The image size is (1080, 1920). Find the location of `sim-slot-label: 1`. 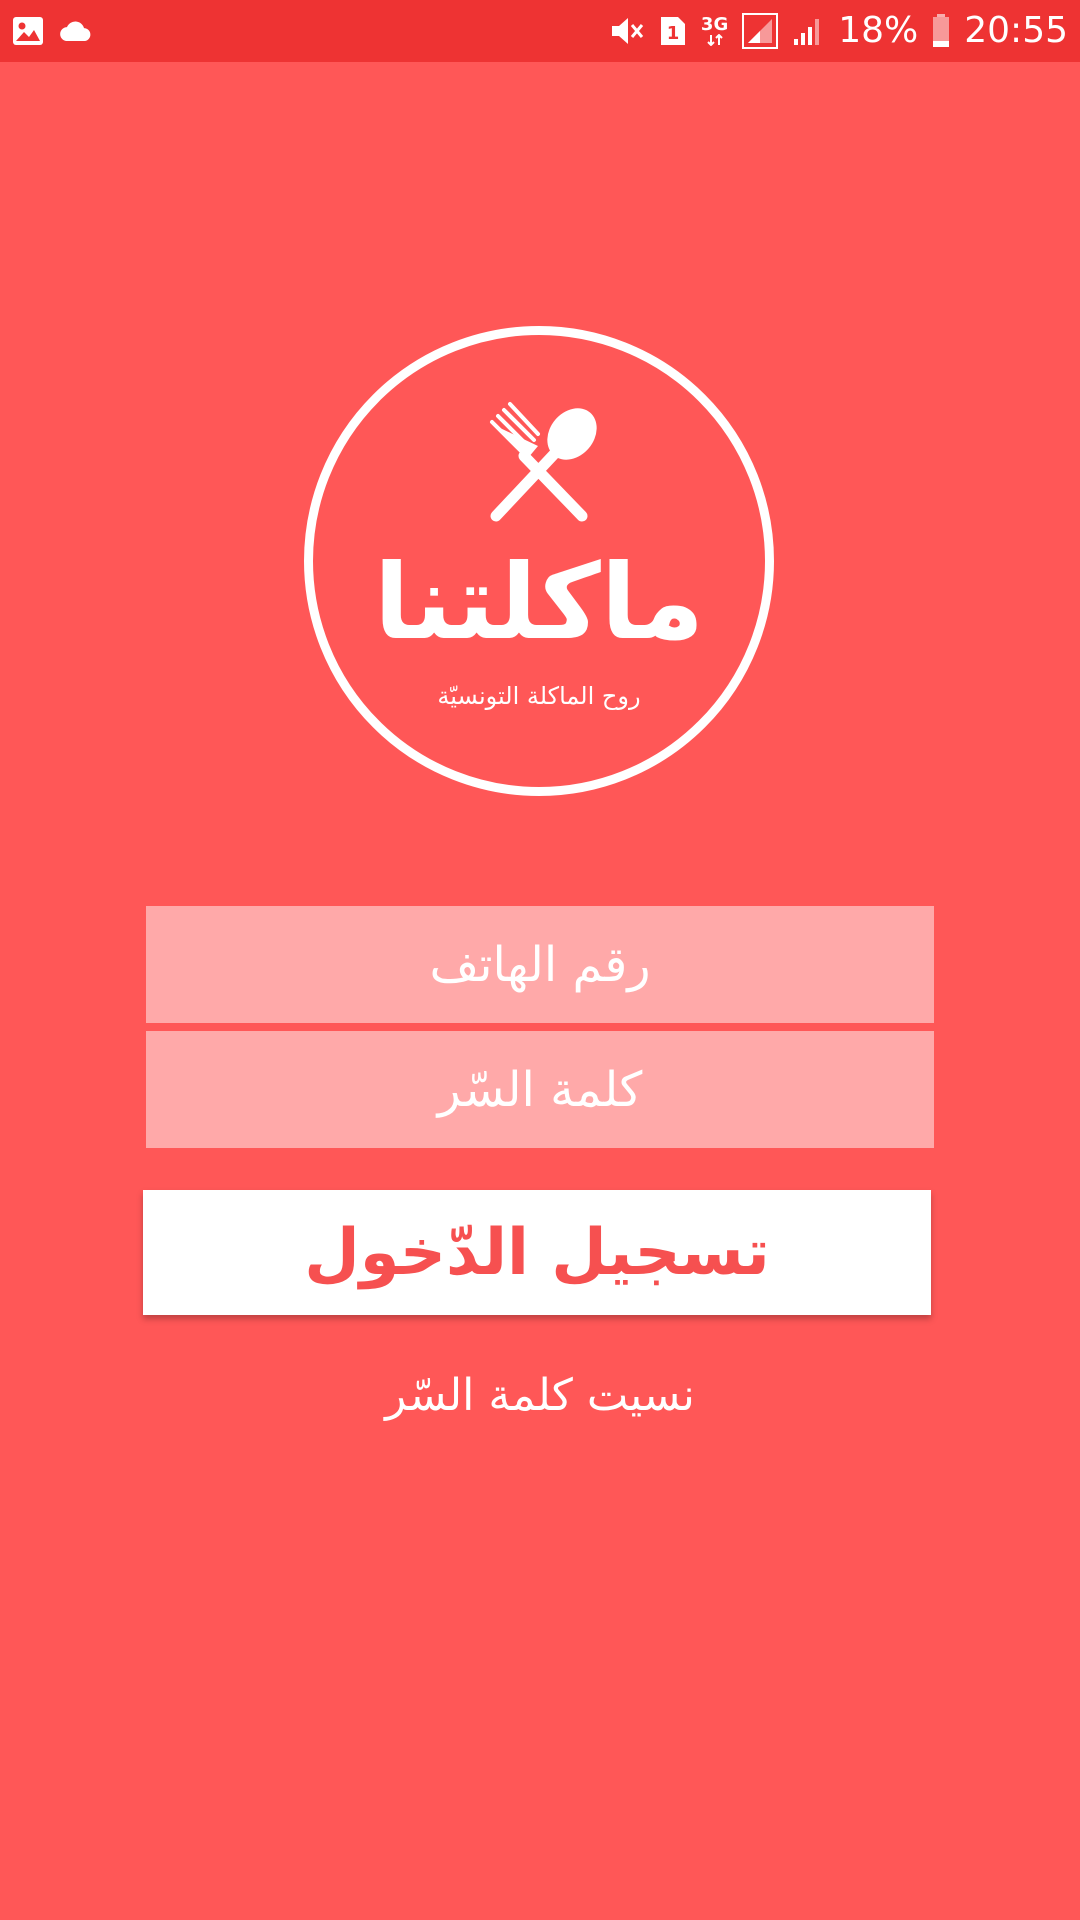

sim-slot-label: 1 is located at coordinates (673, 33).